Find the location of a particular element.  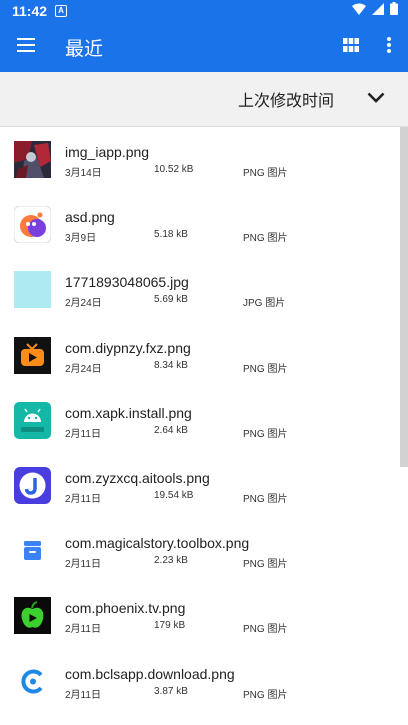

list-item: com.diypnzy.fxz.png 2月24日 8.34 kB PNG 图片 is located at coordinates (204, 355).